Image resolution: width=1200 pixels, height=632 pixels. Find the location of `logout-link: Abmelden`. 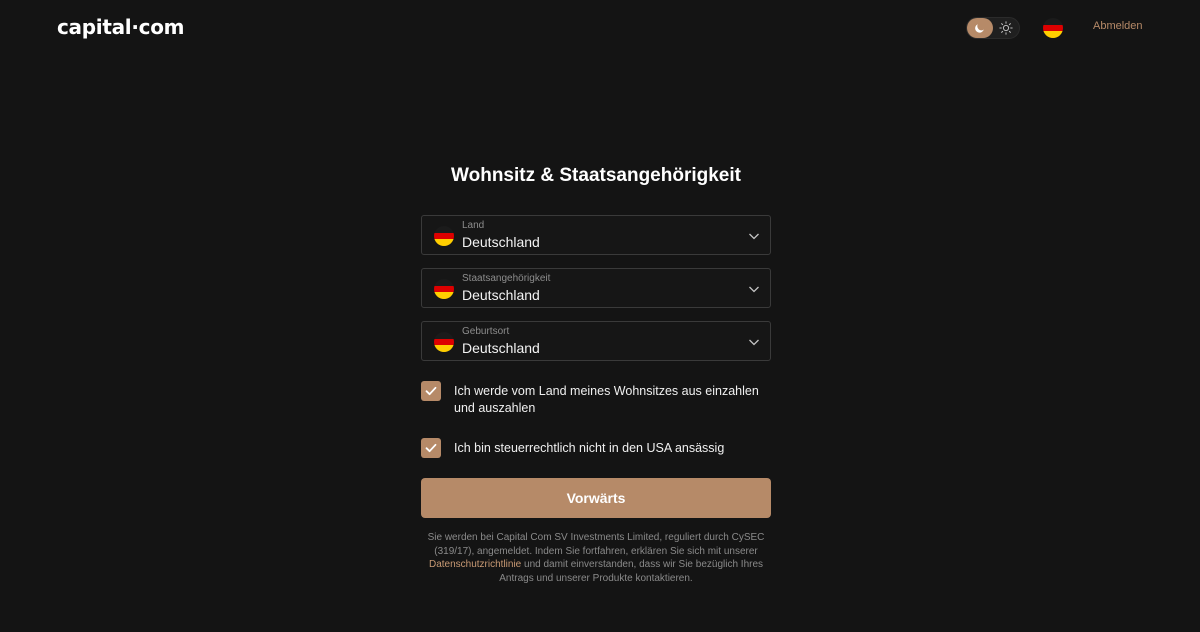

logout-link: Abmelden is located at coordinates (1118, 26).